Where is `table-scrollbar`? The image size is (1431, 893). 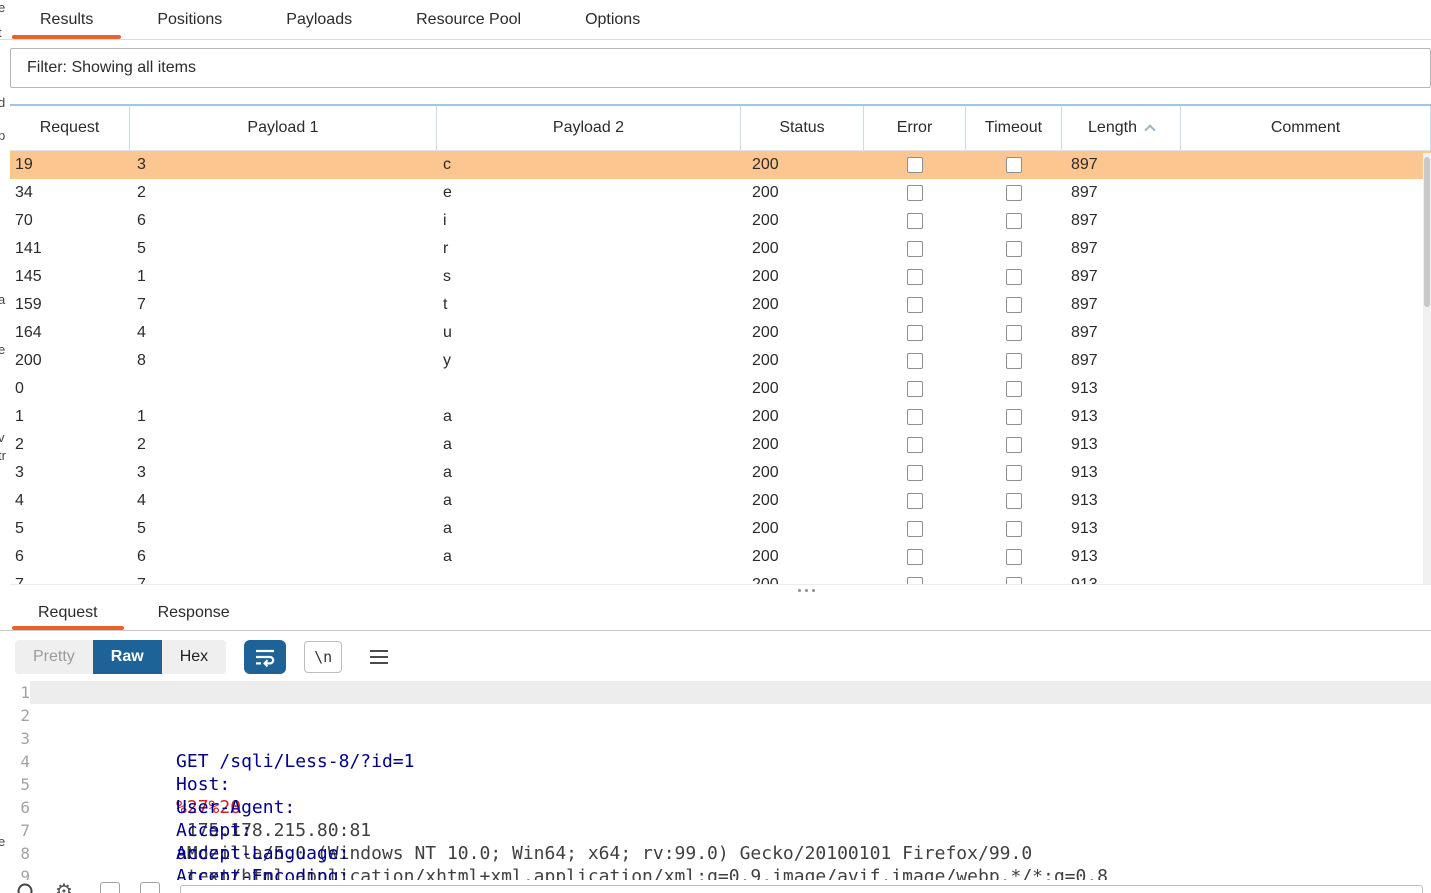 table-scrollbar is located at coordinates (1427, 368).